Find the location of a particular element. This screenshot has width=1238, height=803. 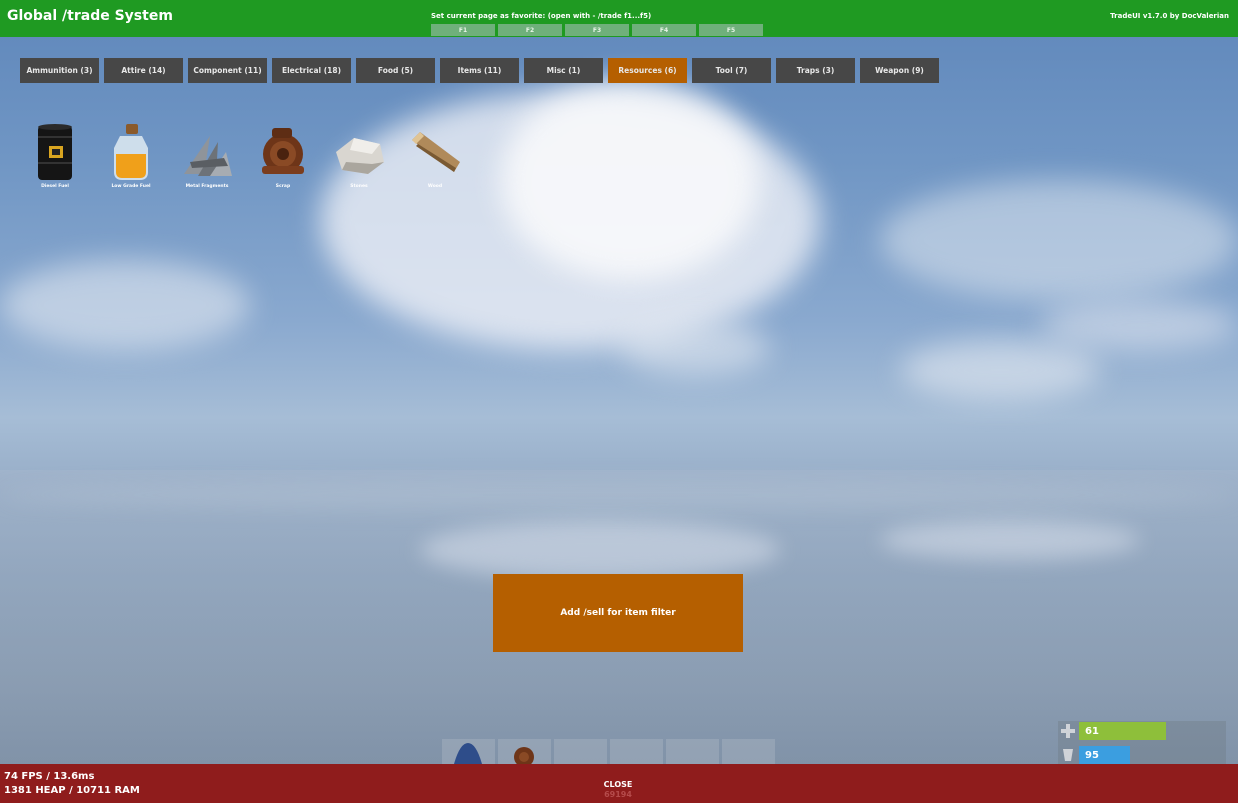

item-scrap: Scrap is located at coordinates (283, 156).